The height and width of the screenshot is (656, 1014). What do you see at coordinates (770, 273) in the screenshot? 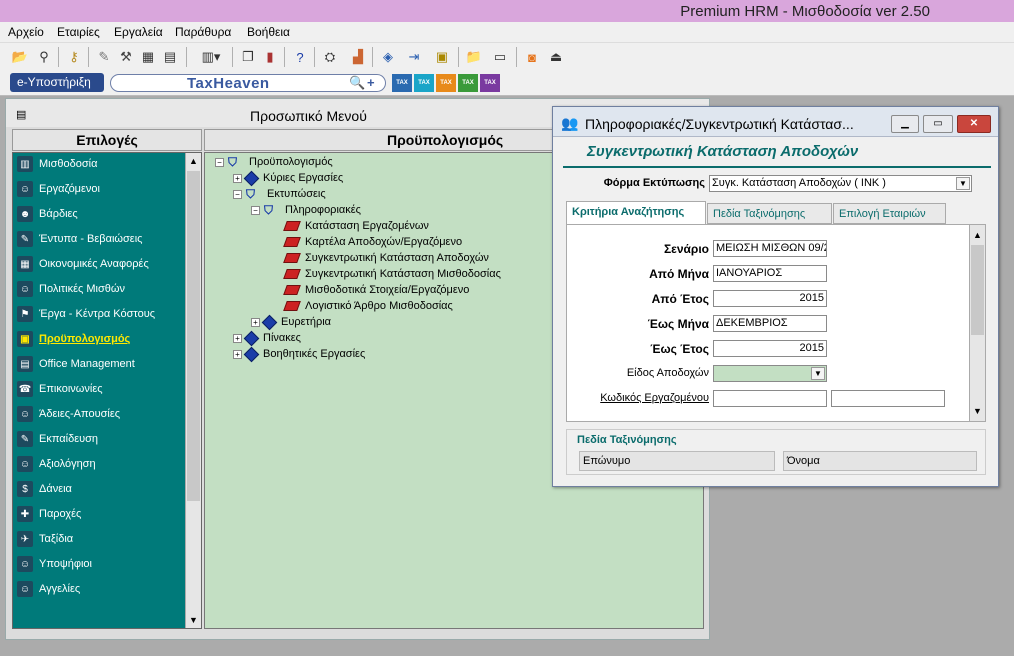
I see `from-month-field: ΙΑΝΟΥΑΡΙΟΣ` at bounding box center [770, 273].